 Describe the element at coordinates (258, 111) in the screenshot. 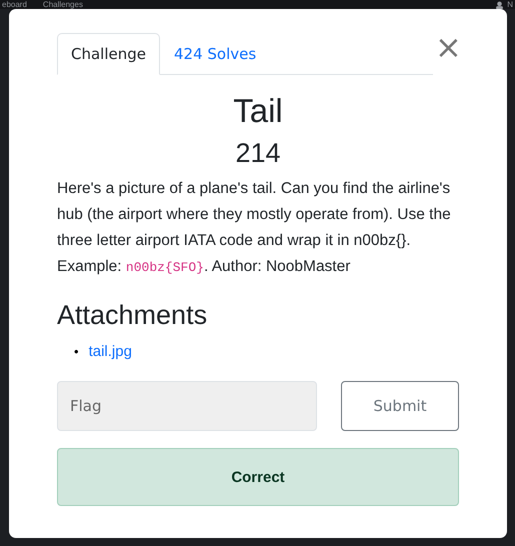

I see `challenge-title: Tail` at that location.